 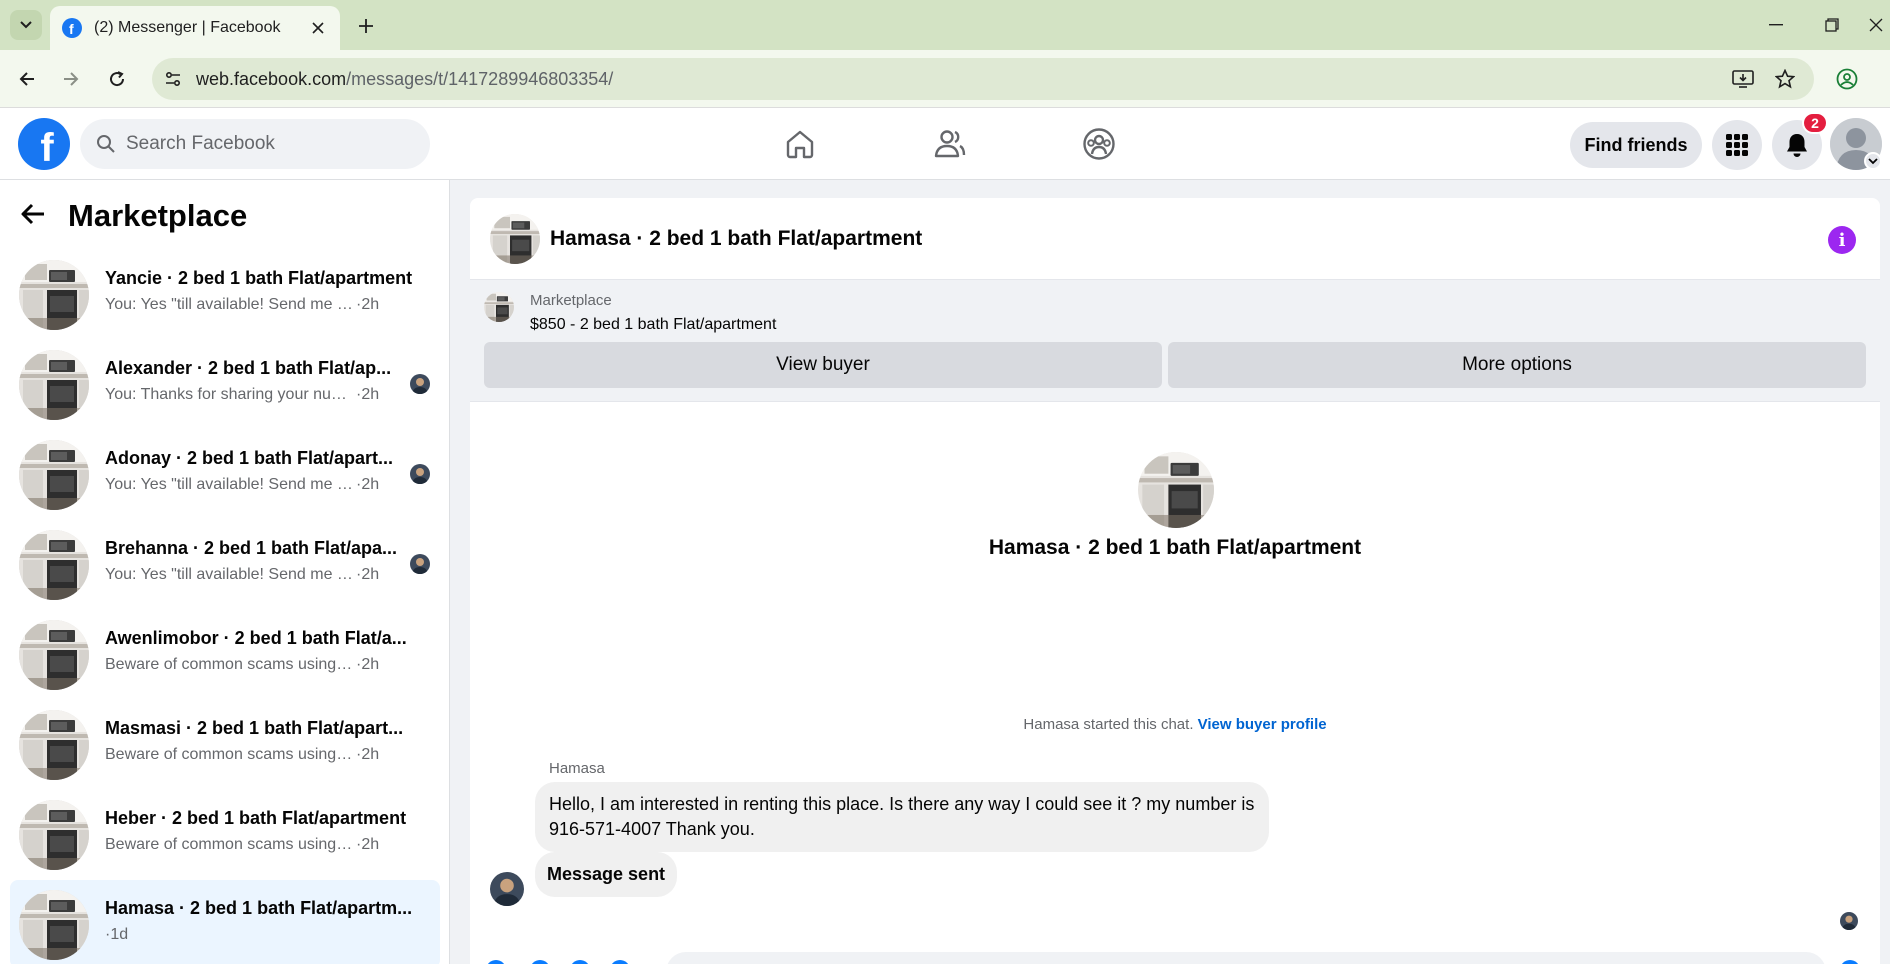 What do you see at coordinates (173, 79) in the screenshot?
I see `site-info-icon` at bounding box center [173, 79].